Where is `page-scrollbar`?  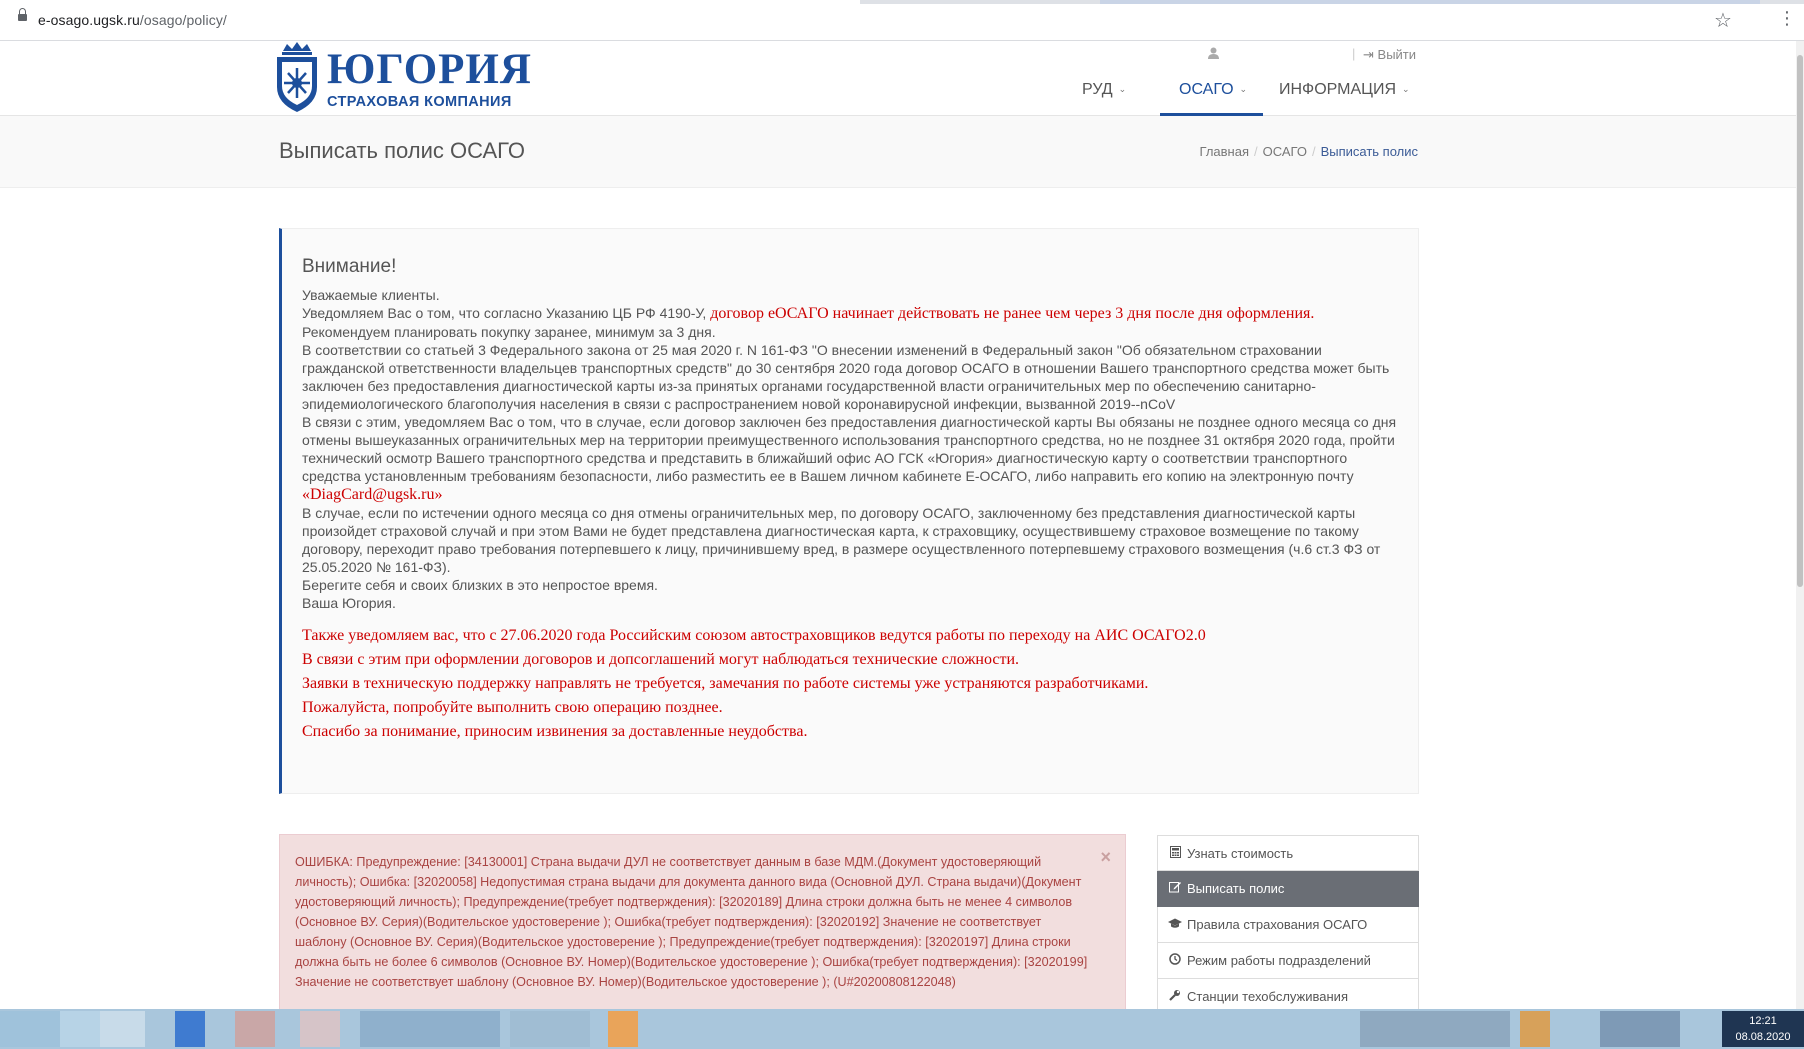 page-scrollbar is located at coordinates (1800, 525).